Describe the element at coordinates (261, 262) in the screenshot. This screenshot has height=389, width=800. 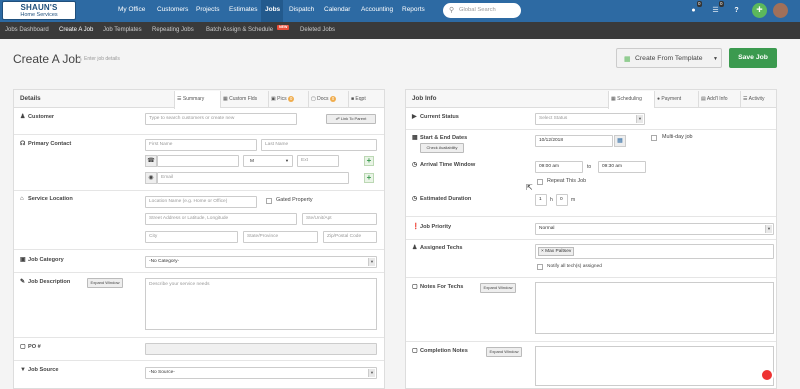
I see `job-category-select: -No Category- ▼` at that location.